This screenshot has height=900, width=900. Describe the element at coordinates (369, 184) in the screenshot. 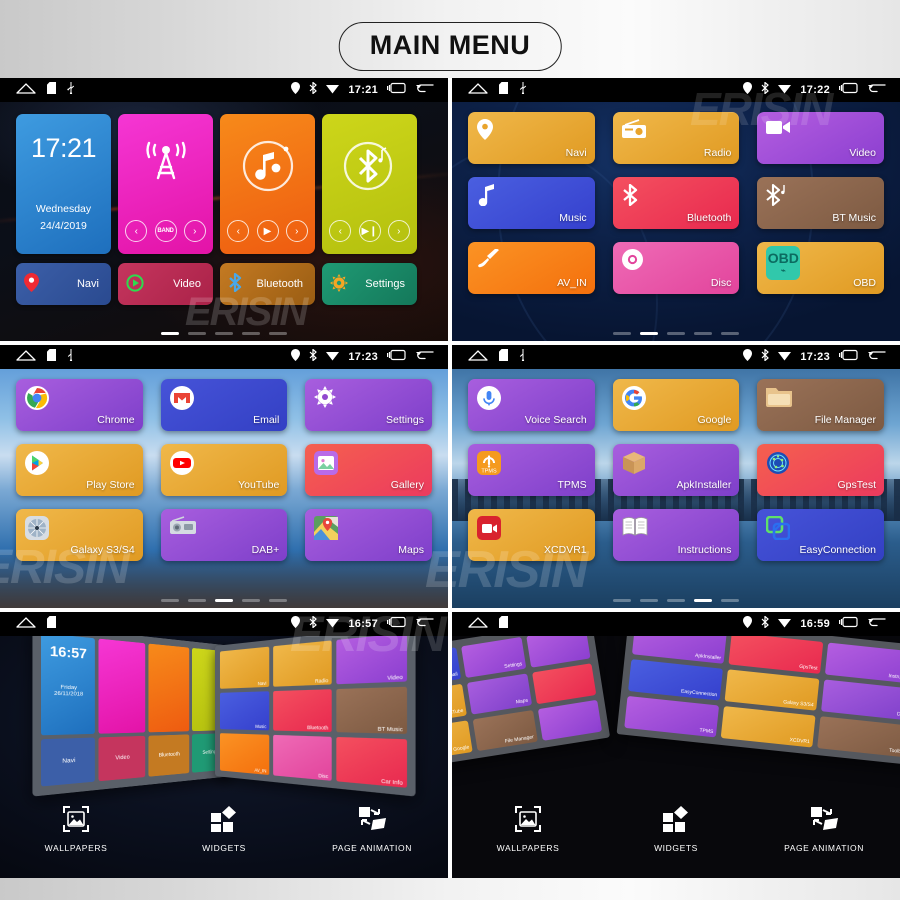

I see `bluetooth-music-widget: ‹ ▶❙ ›` at that location.